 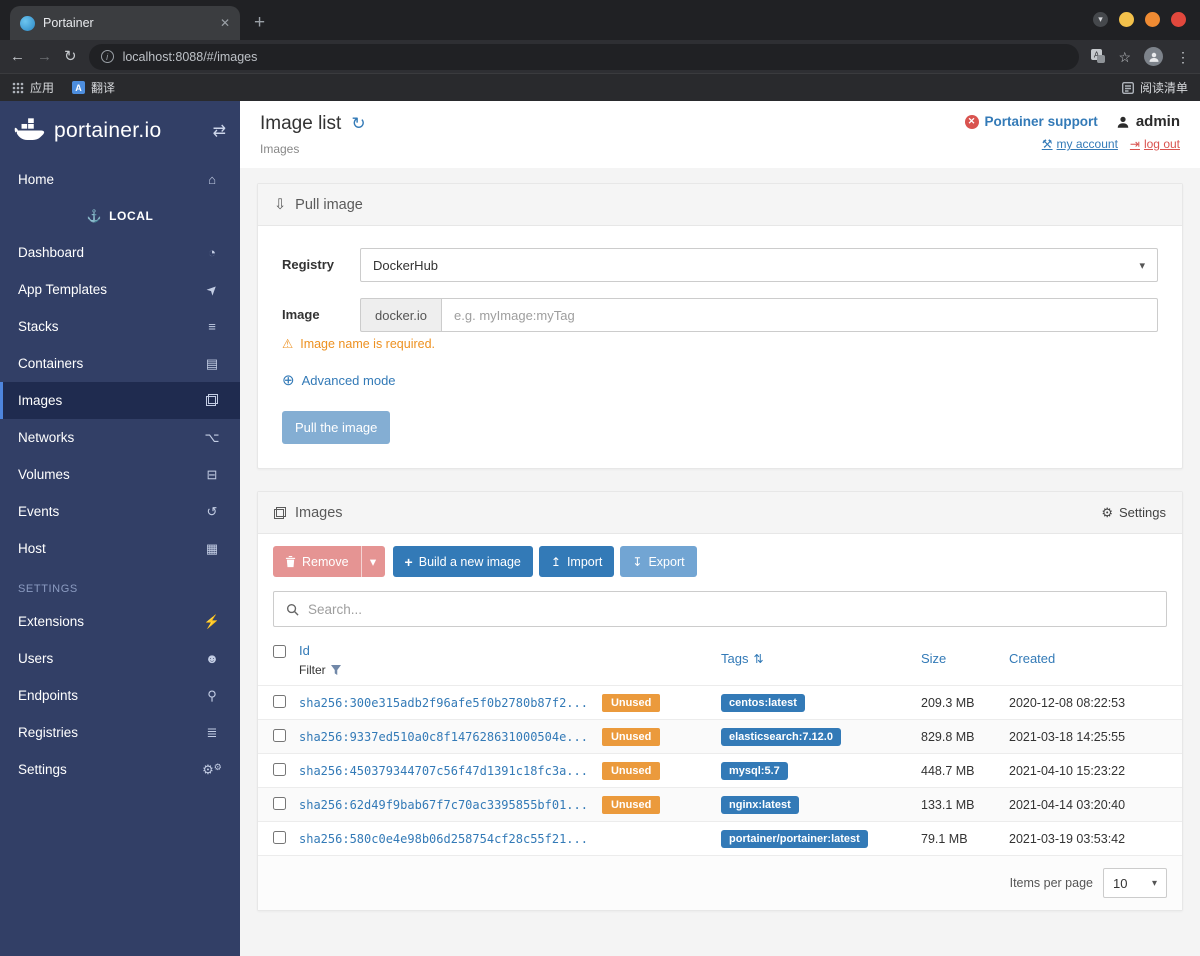 What do you see at coordinates (44, 474) in the screenshot?
I see `sidebar-item-label: Volumes` at bounding box center [44, 474].